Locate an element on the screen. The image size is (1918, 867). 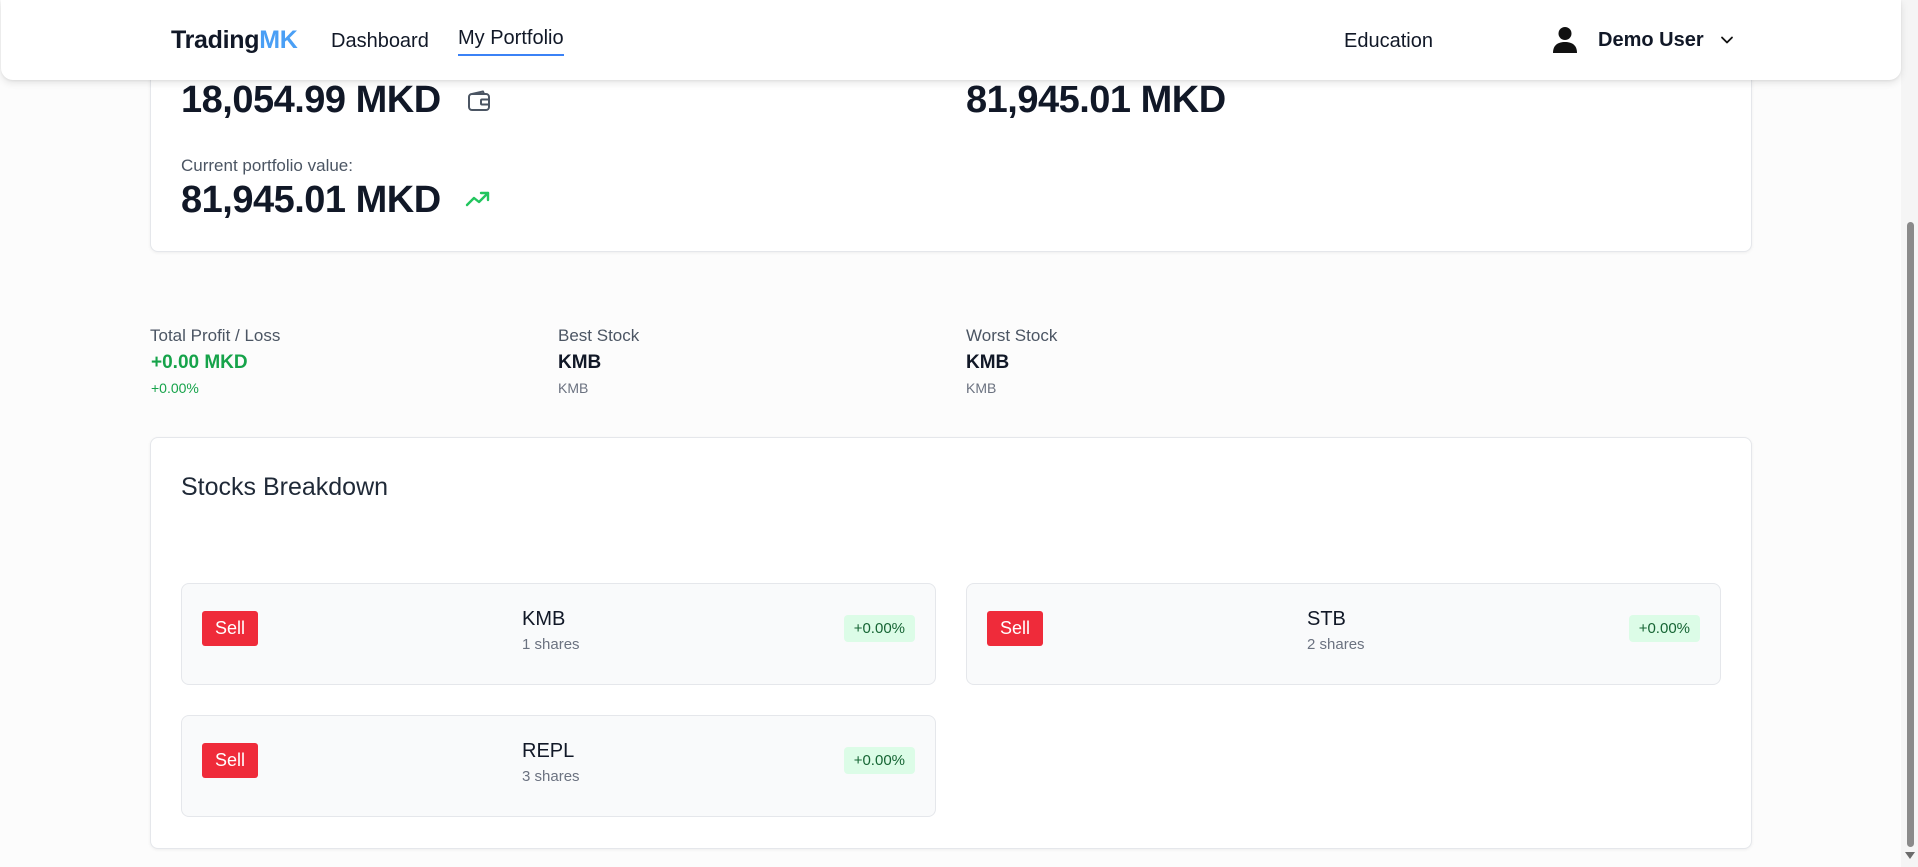
wallet-icon is located at coordinates (479, 100).